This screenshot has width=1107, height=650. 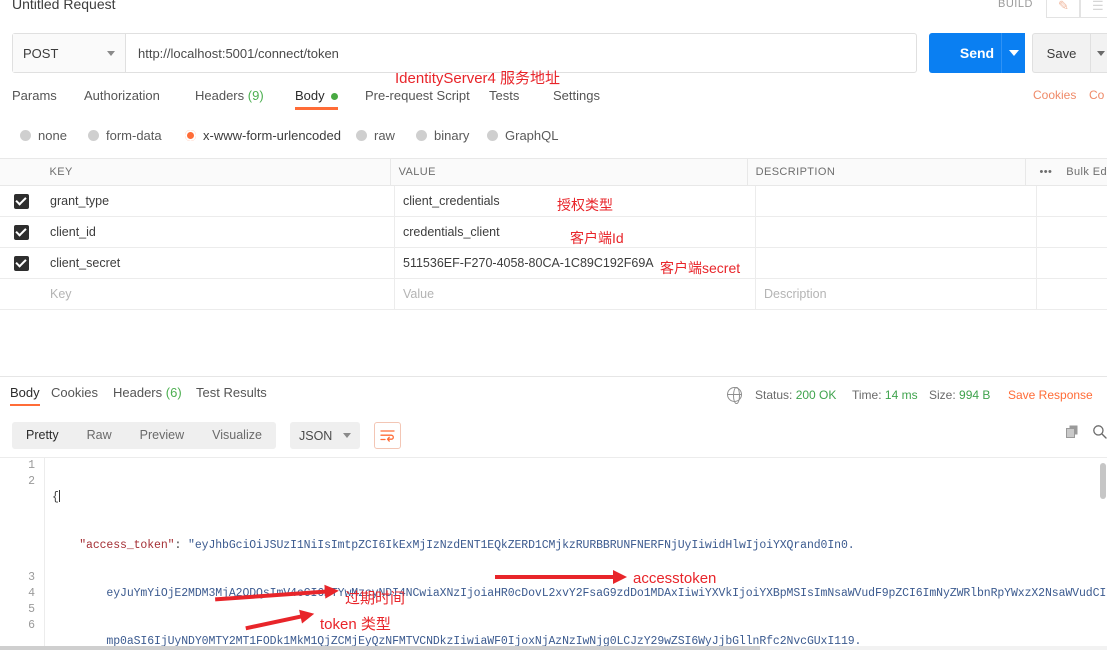 What do you see at coordinates (576, 99) in the screenshot?
I see `tab-settings: Settings` at bounding box center [576, 99].